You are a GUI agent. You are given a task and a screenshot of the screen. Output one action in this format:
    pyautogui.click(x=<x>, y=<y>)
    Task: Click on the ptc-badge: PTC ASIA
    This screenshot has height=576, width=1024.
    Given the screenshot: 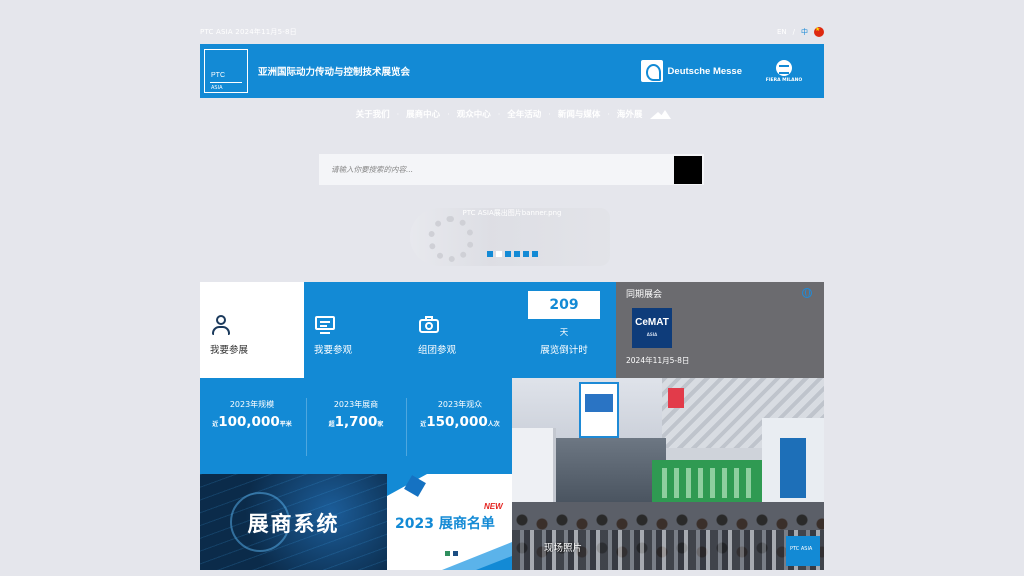 What is the action you would take?
    pyautogui.click(x=803, y=551)
    